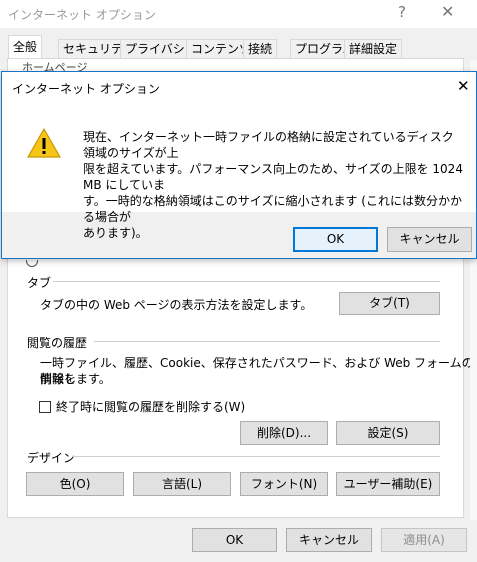 The width and height of the screenshot is (477, 562). I want to click on fonts-button: フォント(N), so click(284, 484).